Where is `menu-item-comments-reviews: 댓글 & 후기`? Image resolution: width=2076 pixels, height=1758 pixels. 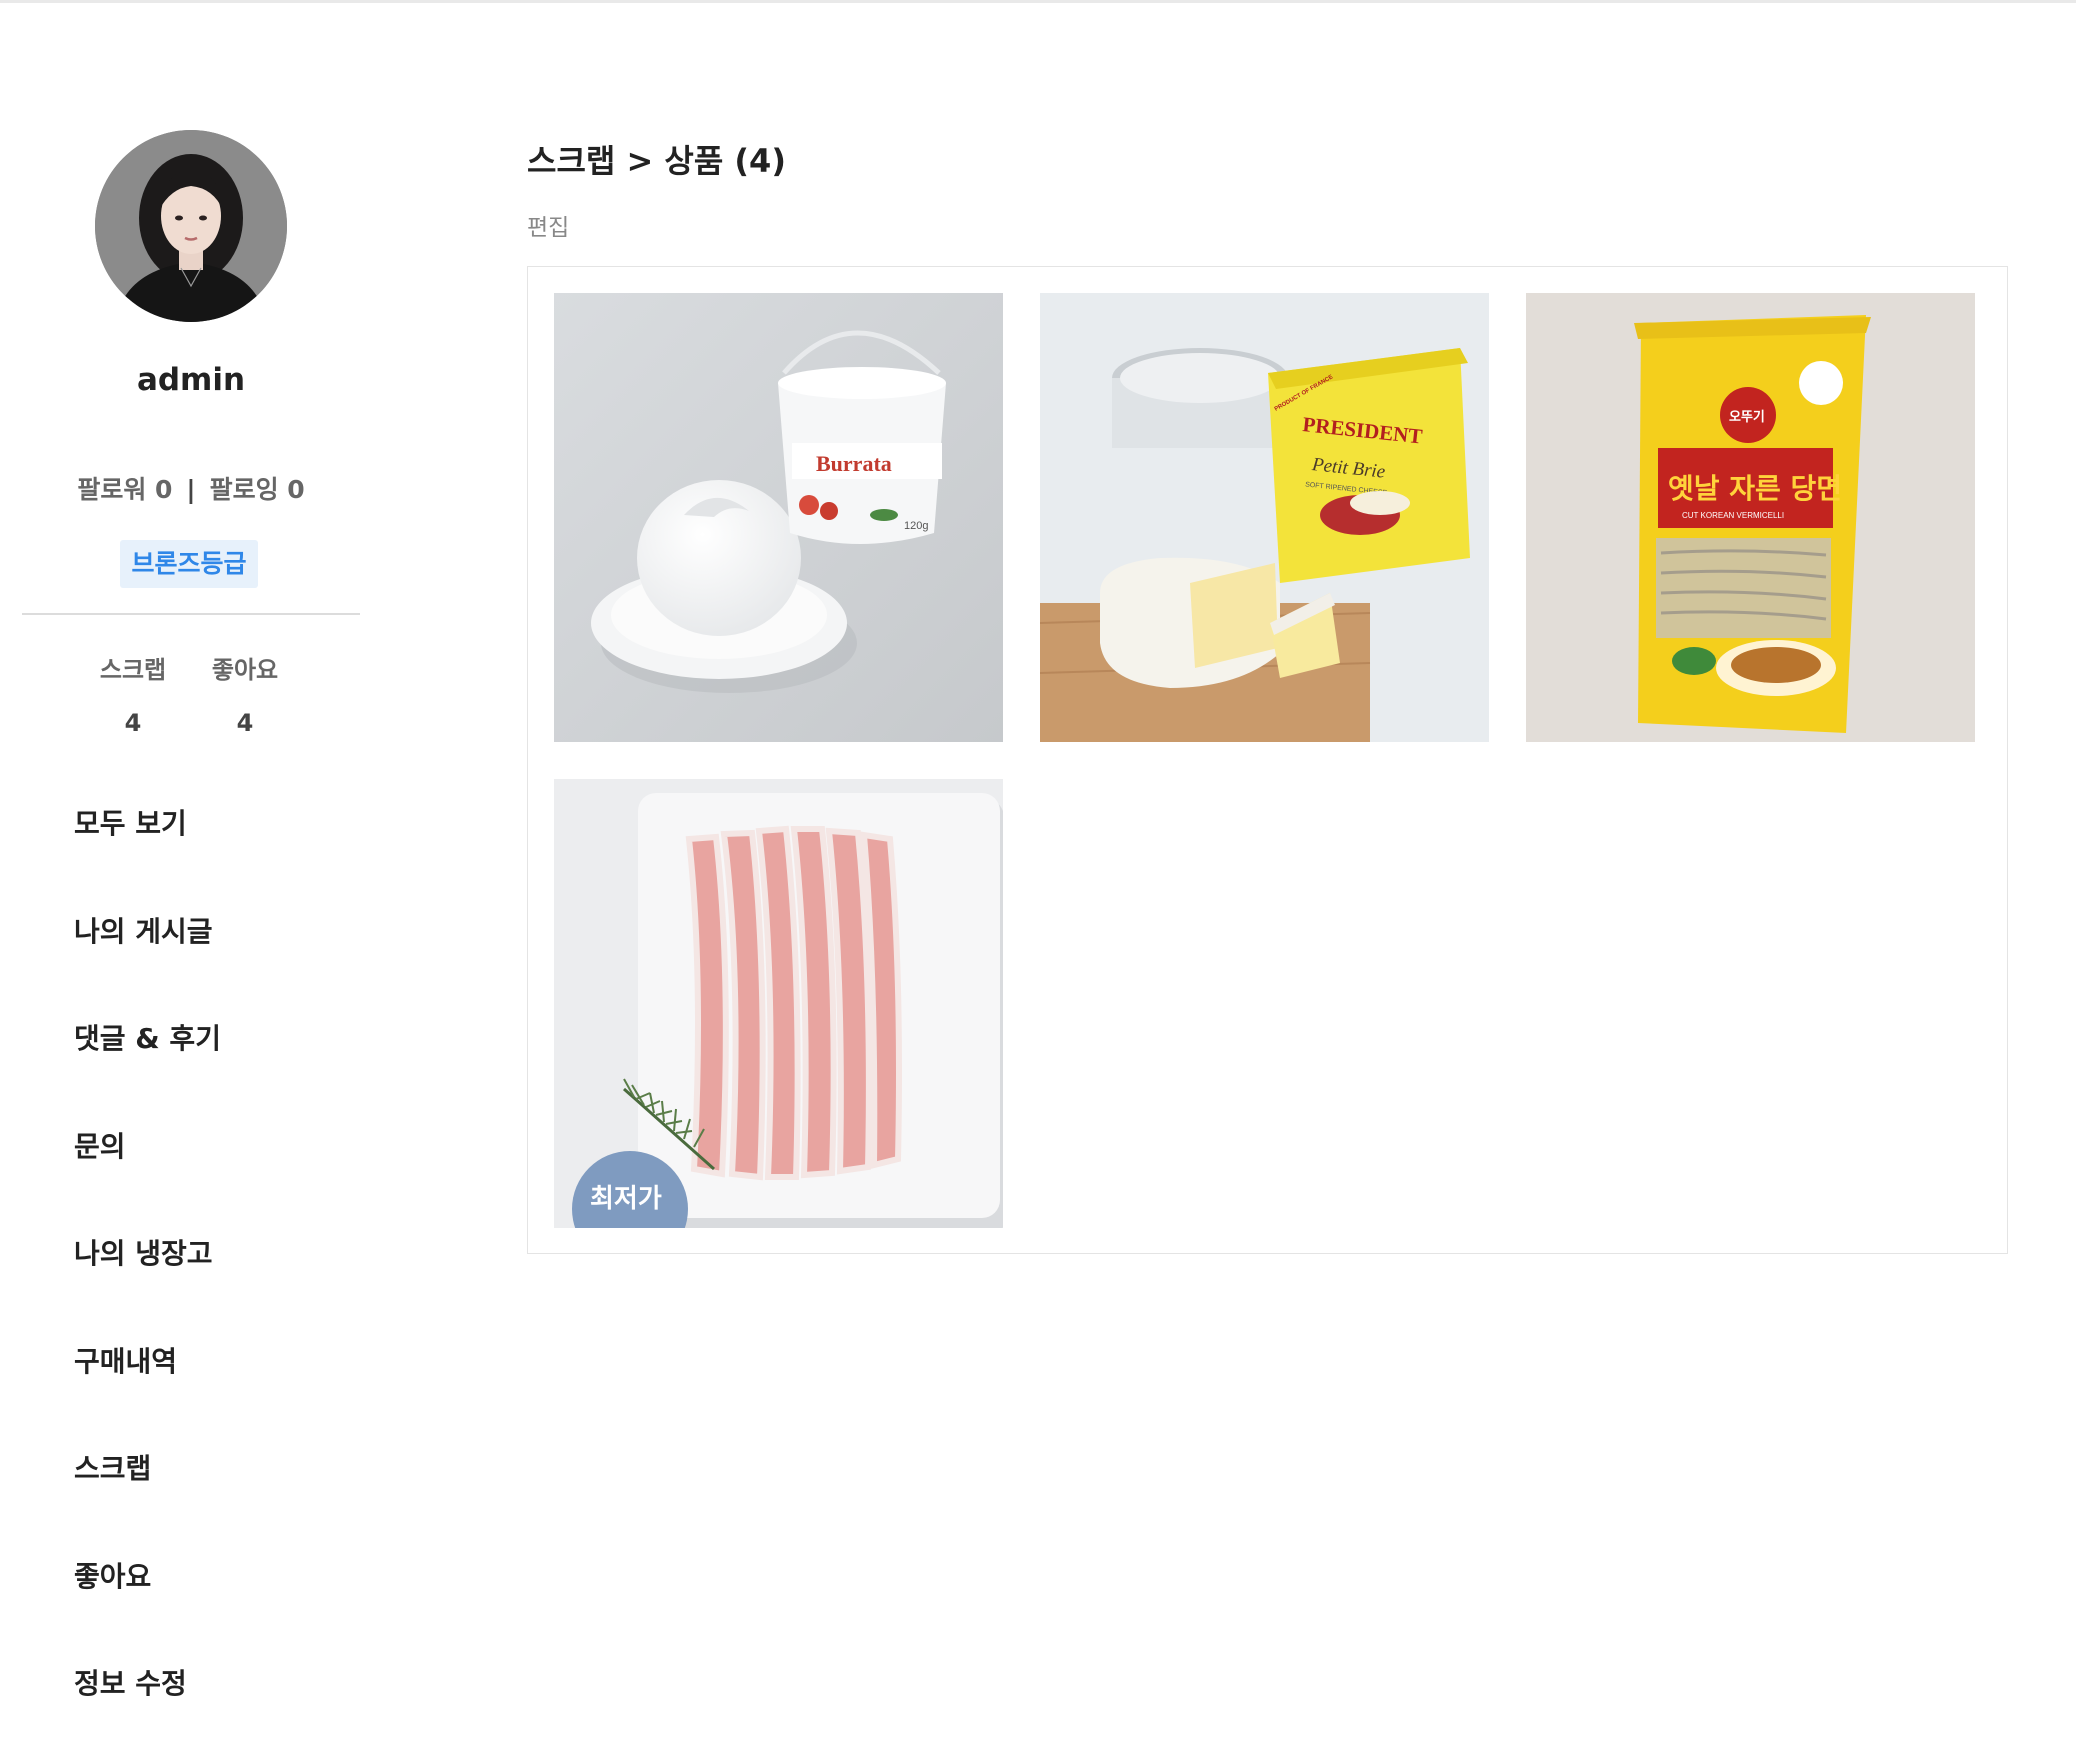 menu-item-comments-reviews: 댓글 & 후기 is located at coordinates (214, 1071).